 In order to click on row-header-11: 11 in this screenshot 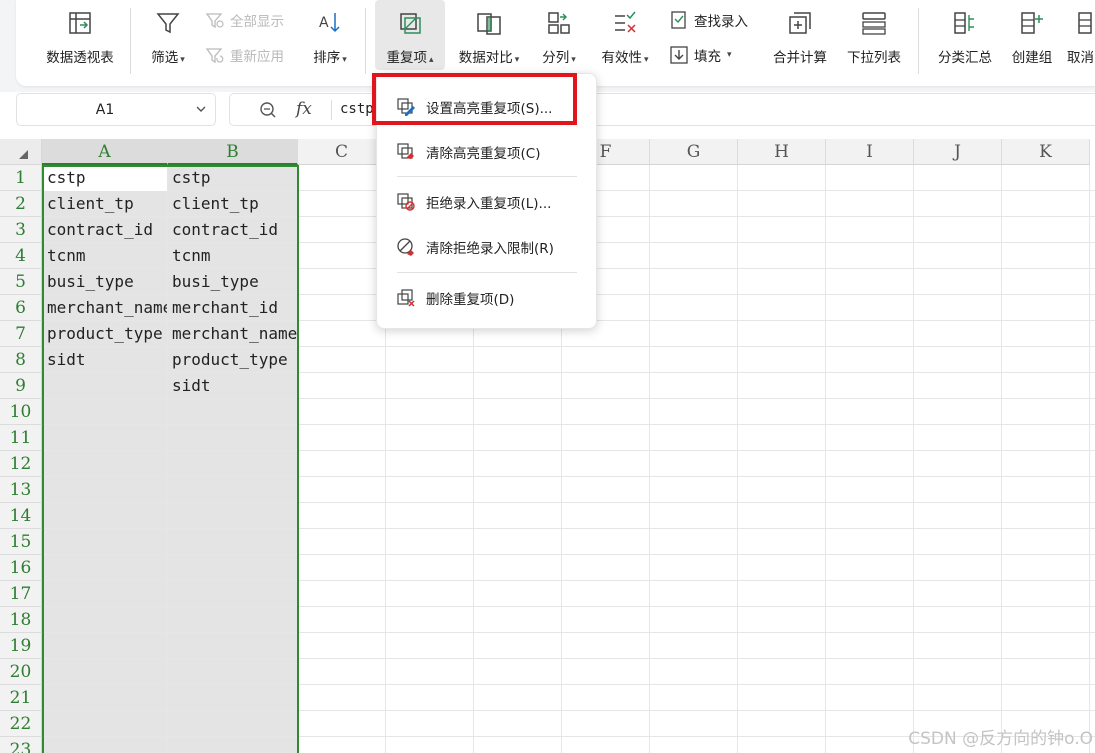, I will do `click(21, 438)`.